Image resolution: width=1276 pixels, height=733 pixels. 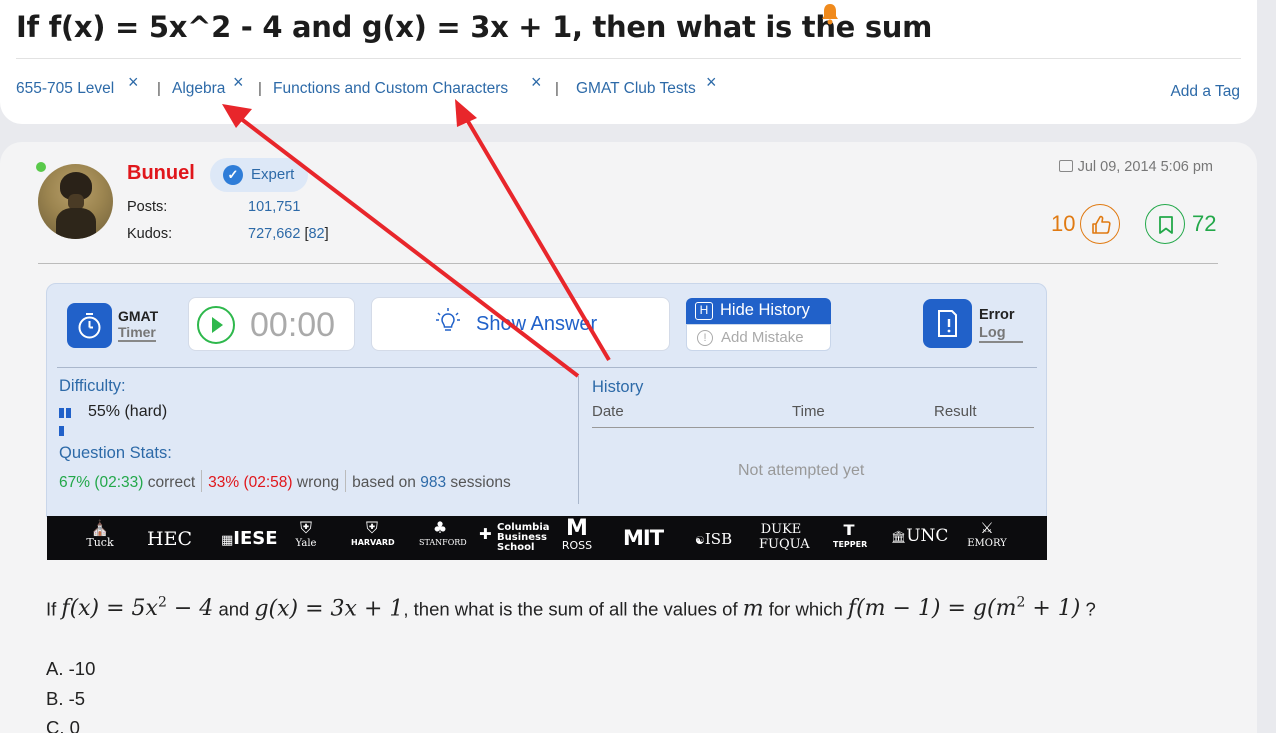 What do you see at coordinates (329, 609) in the screenshot?
I see `math-g-definition: g(x) = 3x + 1` at bounding box center [329, 609].